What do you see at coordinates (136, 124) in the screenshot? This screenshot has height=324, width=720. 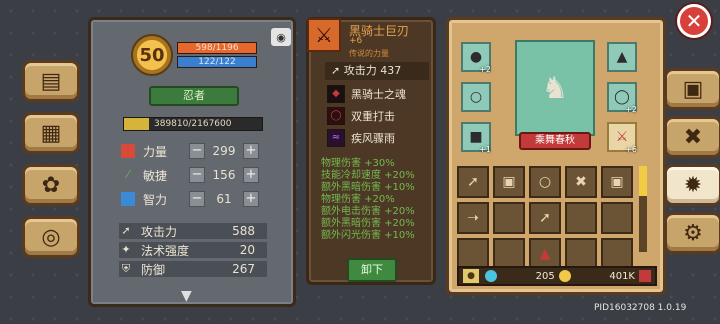 I see `exp-fill` at bounding box center [136, 124].